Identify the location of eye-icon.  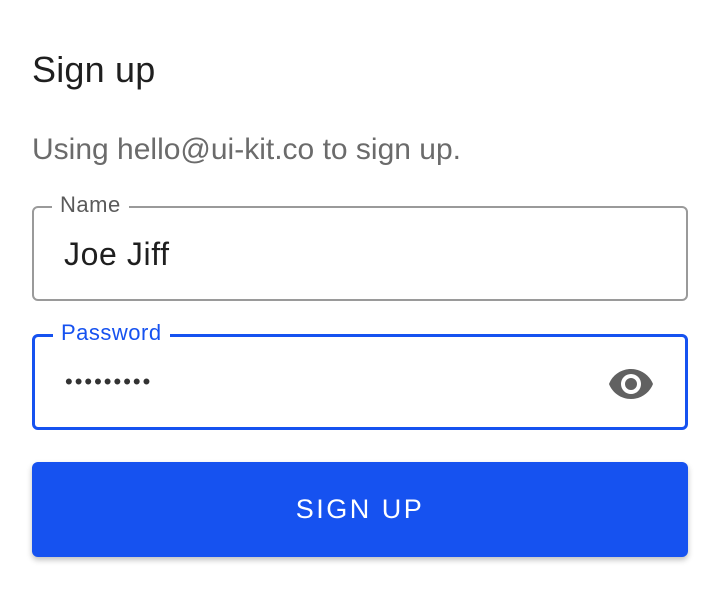
(631, 383).